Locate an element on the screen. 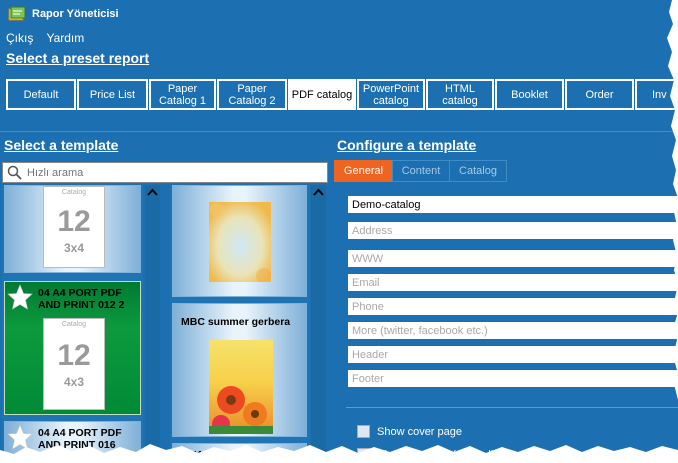 This screenshot has width=678, height=463. show-cover-page-checkbox is located at coordinates (363, 431).